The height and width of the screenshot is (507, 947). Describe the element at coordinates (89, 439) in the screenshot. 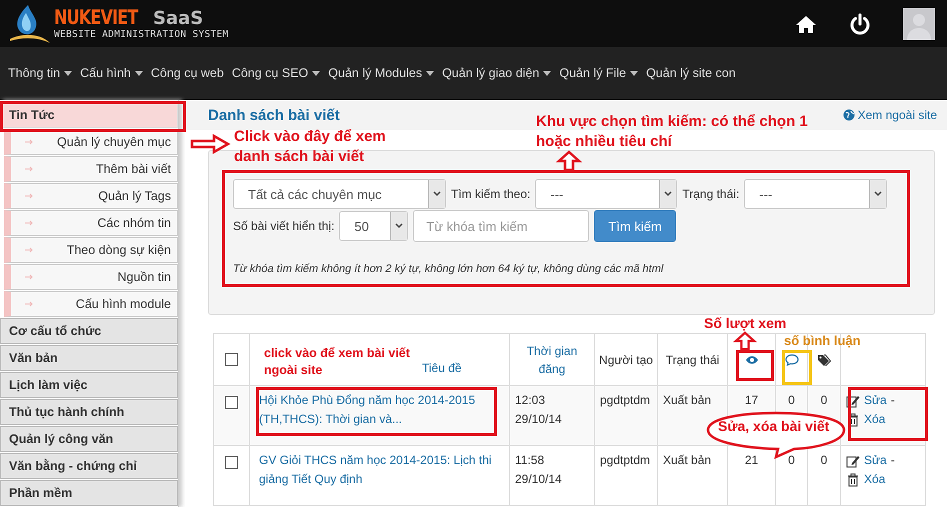

I see `sidebar-group: Quản lý công văn` at that location.